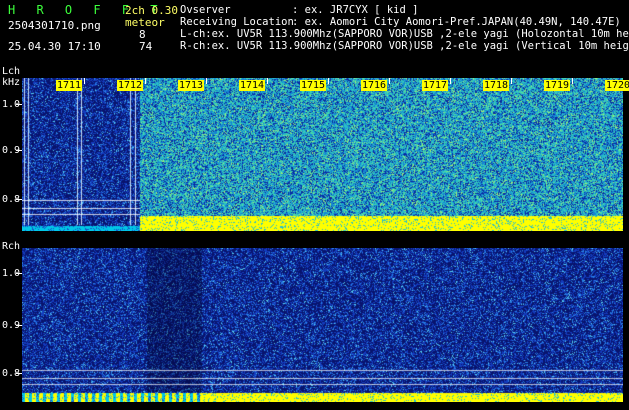 This screenshot has height=410, width=629. Describe the element at coordinates (146, 46) in the screenshot. I see `count-r: 74` at that location.